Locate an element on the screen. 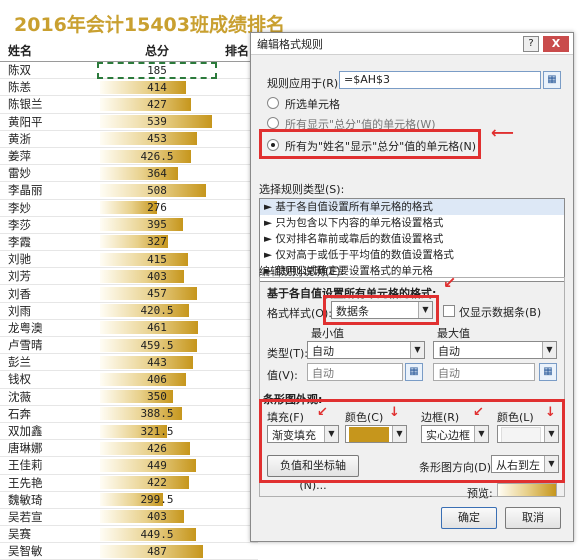 Image resolution: width=580 pixels, height=560 pixels. score-cell: 426.5 is located at coordinates (157, 156).